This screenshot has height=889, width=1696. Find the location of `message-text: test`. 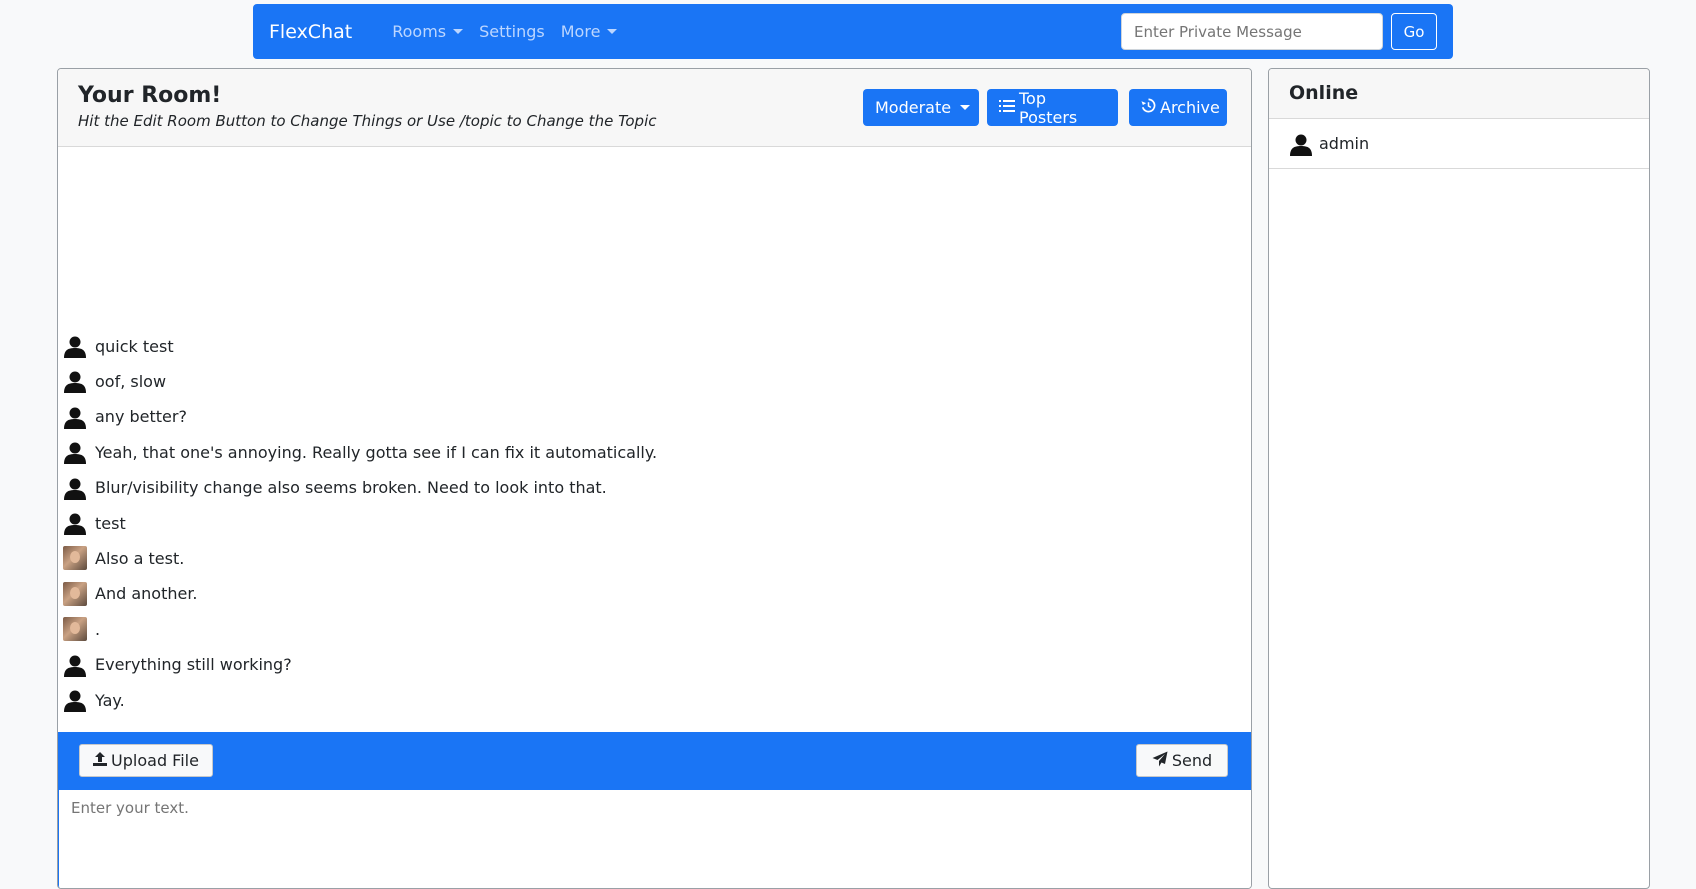

message-text: test is located at coordinates (110, 523).